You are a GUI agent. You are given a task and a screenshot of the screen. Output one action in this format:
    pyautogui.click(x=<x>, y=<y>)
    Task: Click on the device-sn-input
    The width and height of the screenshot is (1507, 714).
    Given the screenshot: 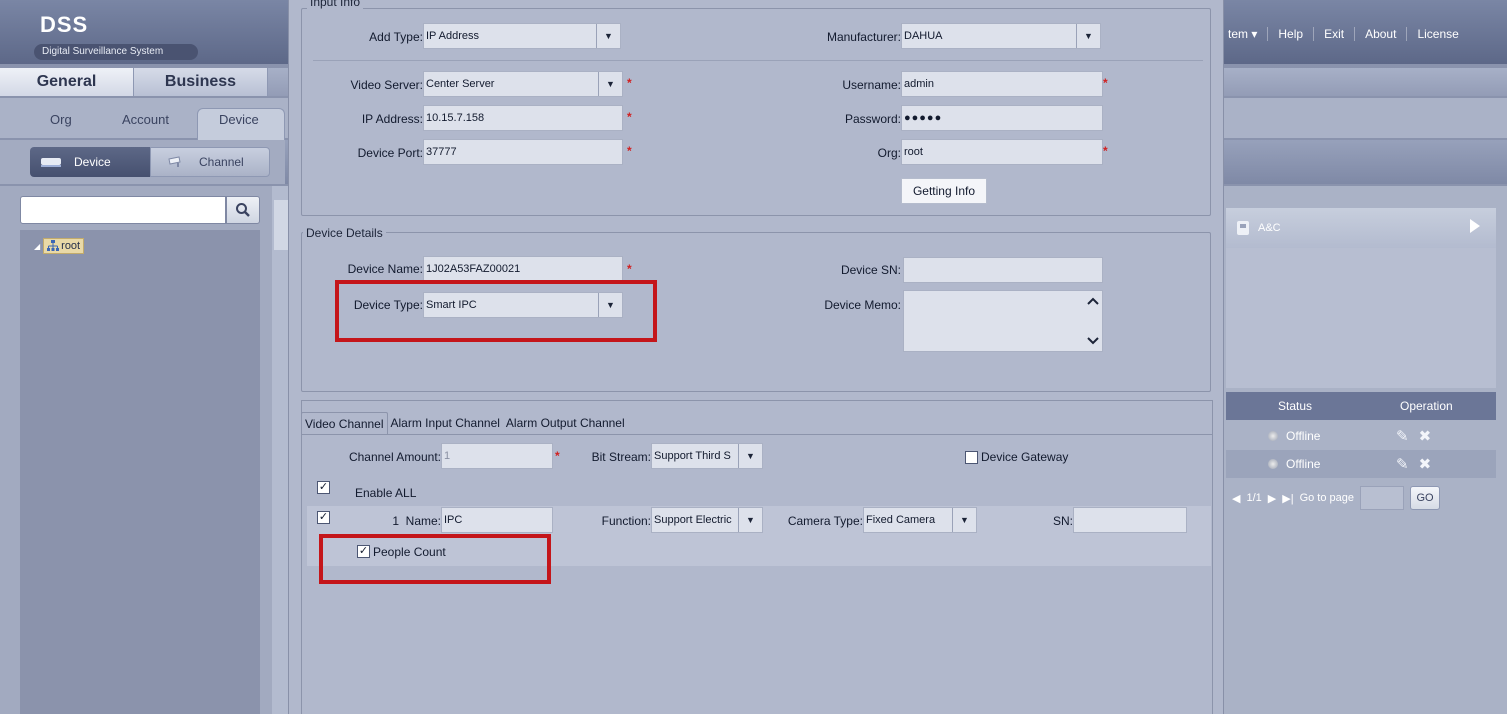 What is the action you would take?
    pyautogui.click(x=1003, y=270)
    